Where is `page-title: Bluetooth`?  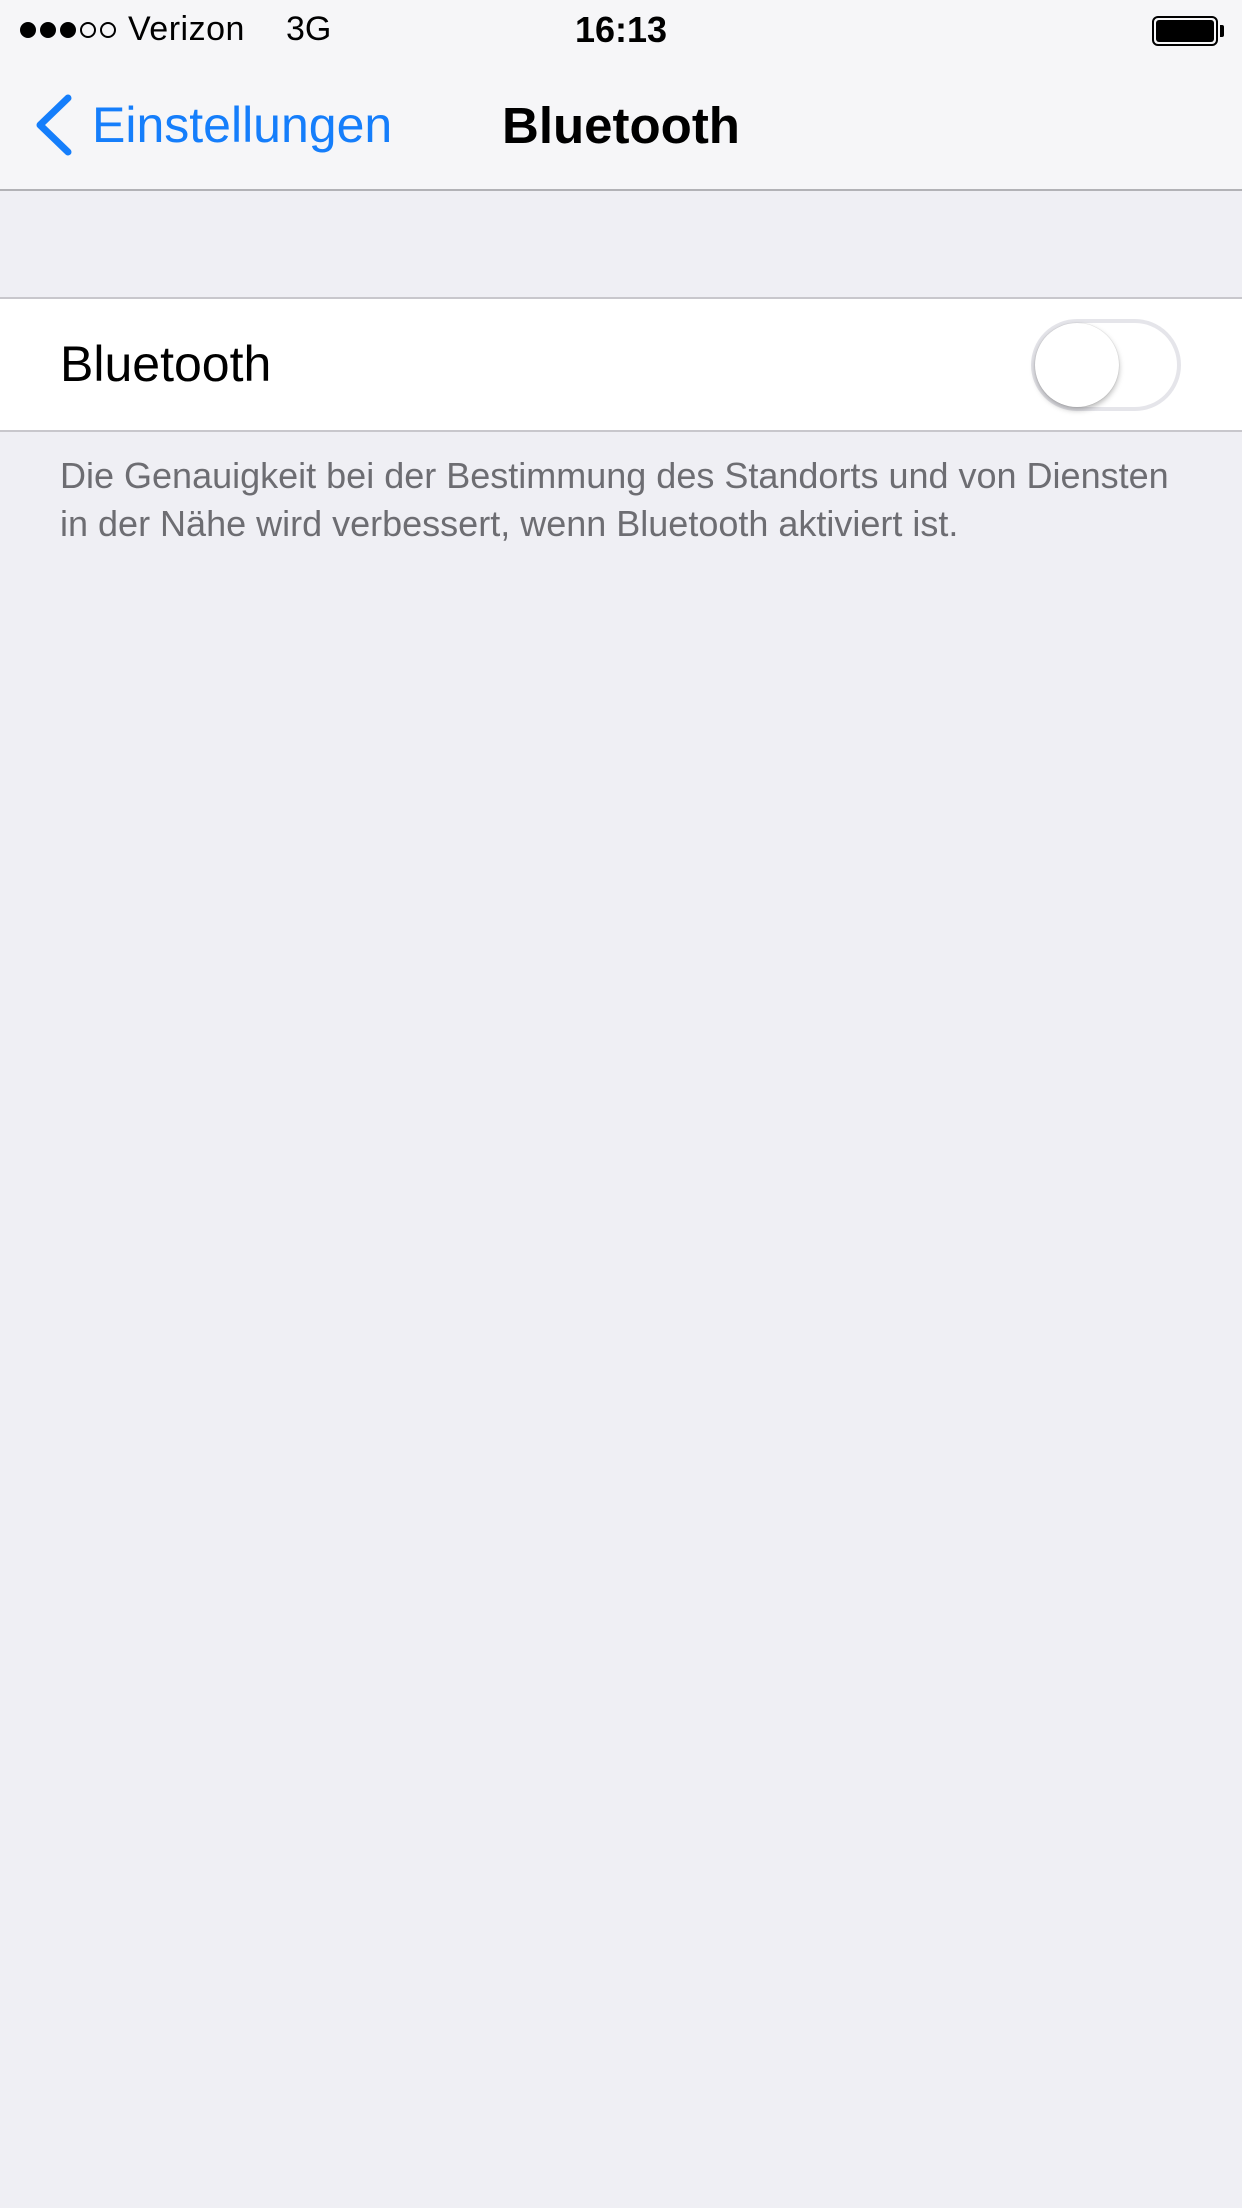
page-title: Bluetooth is located at coordinates (621, 125).